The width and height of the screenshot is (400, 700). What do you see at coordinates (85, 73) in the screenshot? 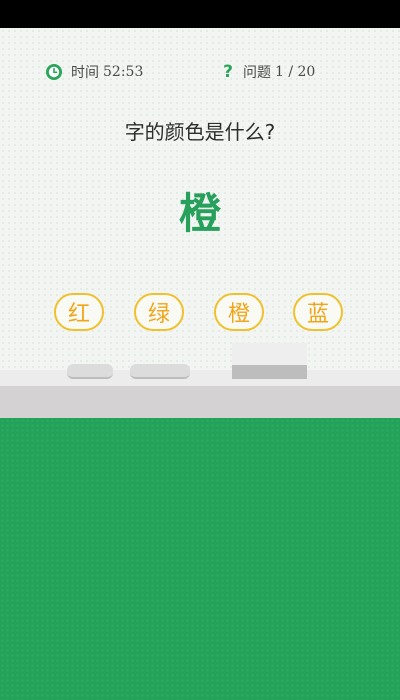
I see `timer-label: 时间` at bounding box center [85, 73].